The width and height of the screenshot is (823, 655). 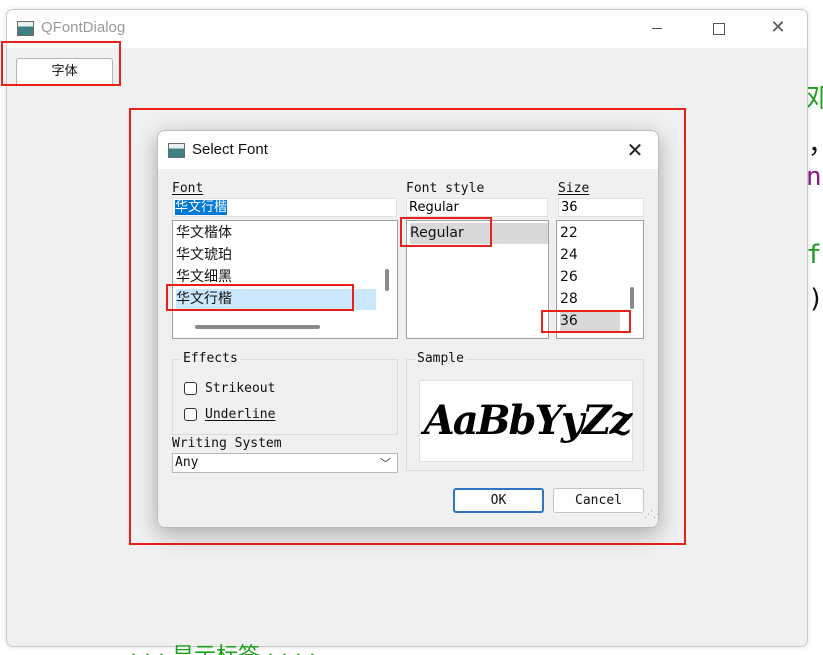 I want to click on effects-label: Effects, so click(x=210, y=358).